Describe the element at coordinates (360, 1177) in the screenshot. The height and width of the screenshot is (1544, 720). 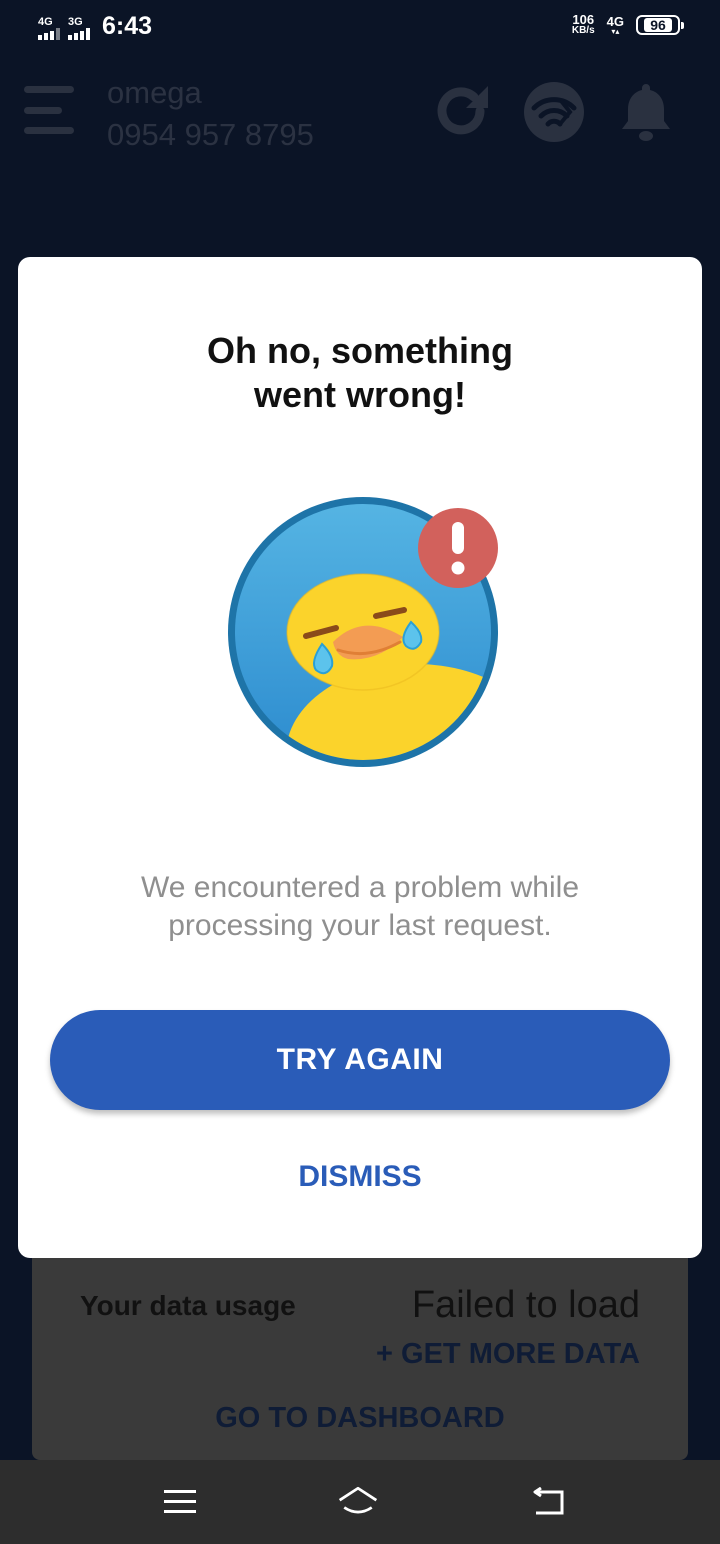
I see `dismiss-button: DISMISS` at that location.